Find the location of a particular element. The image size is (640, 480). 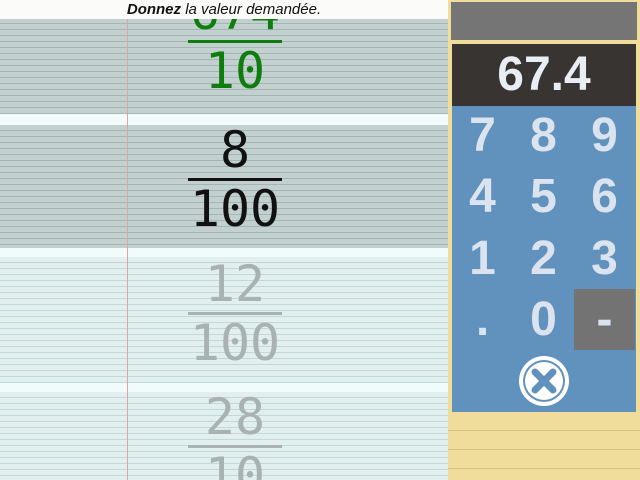

key-8: 8 is located at coordinates (543, 135).